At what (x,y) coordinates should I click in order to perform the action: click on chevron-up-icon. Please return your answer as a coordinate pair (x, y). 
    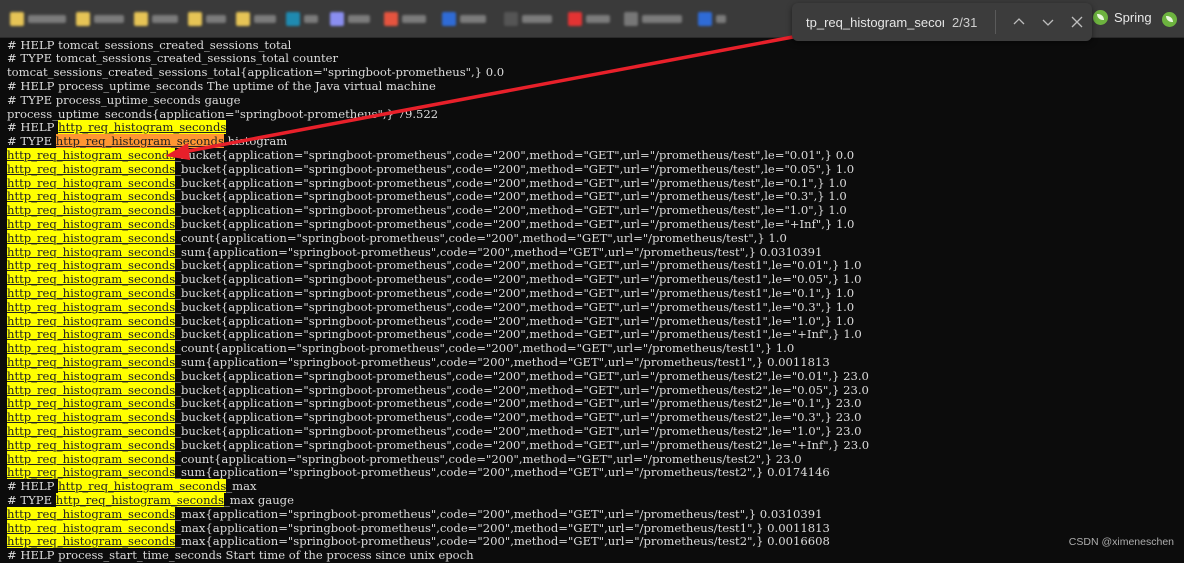
    Looking at the image, I should click on (1019, 21).